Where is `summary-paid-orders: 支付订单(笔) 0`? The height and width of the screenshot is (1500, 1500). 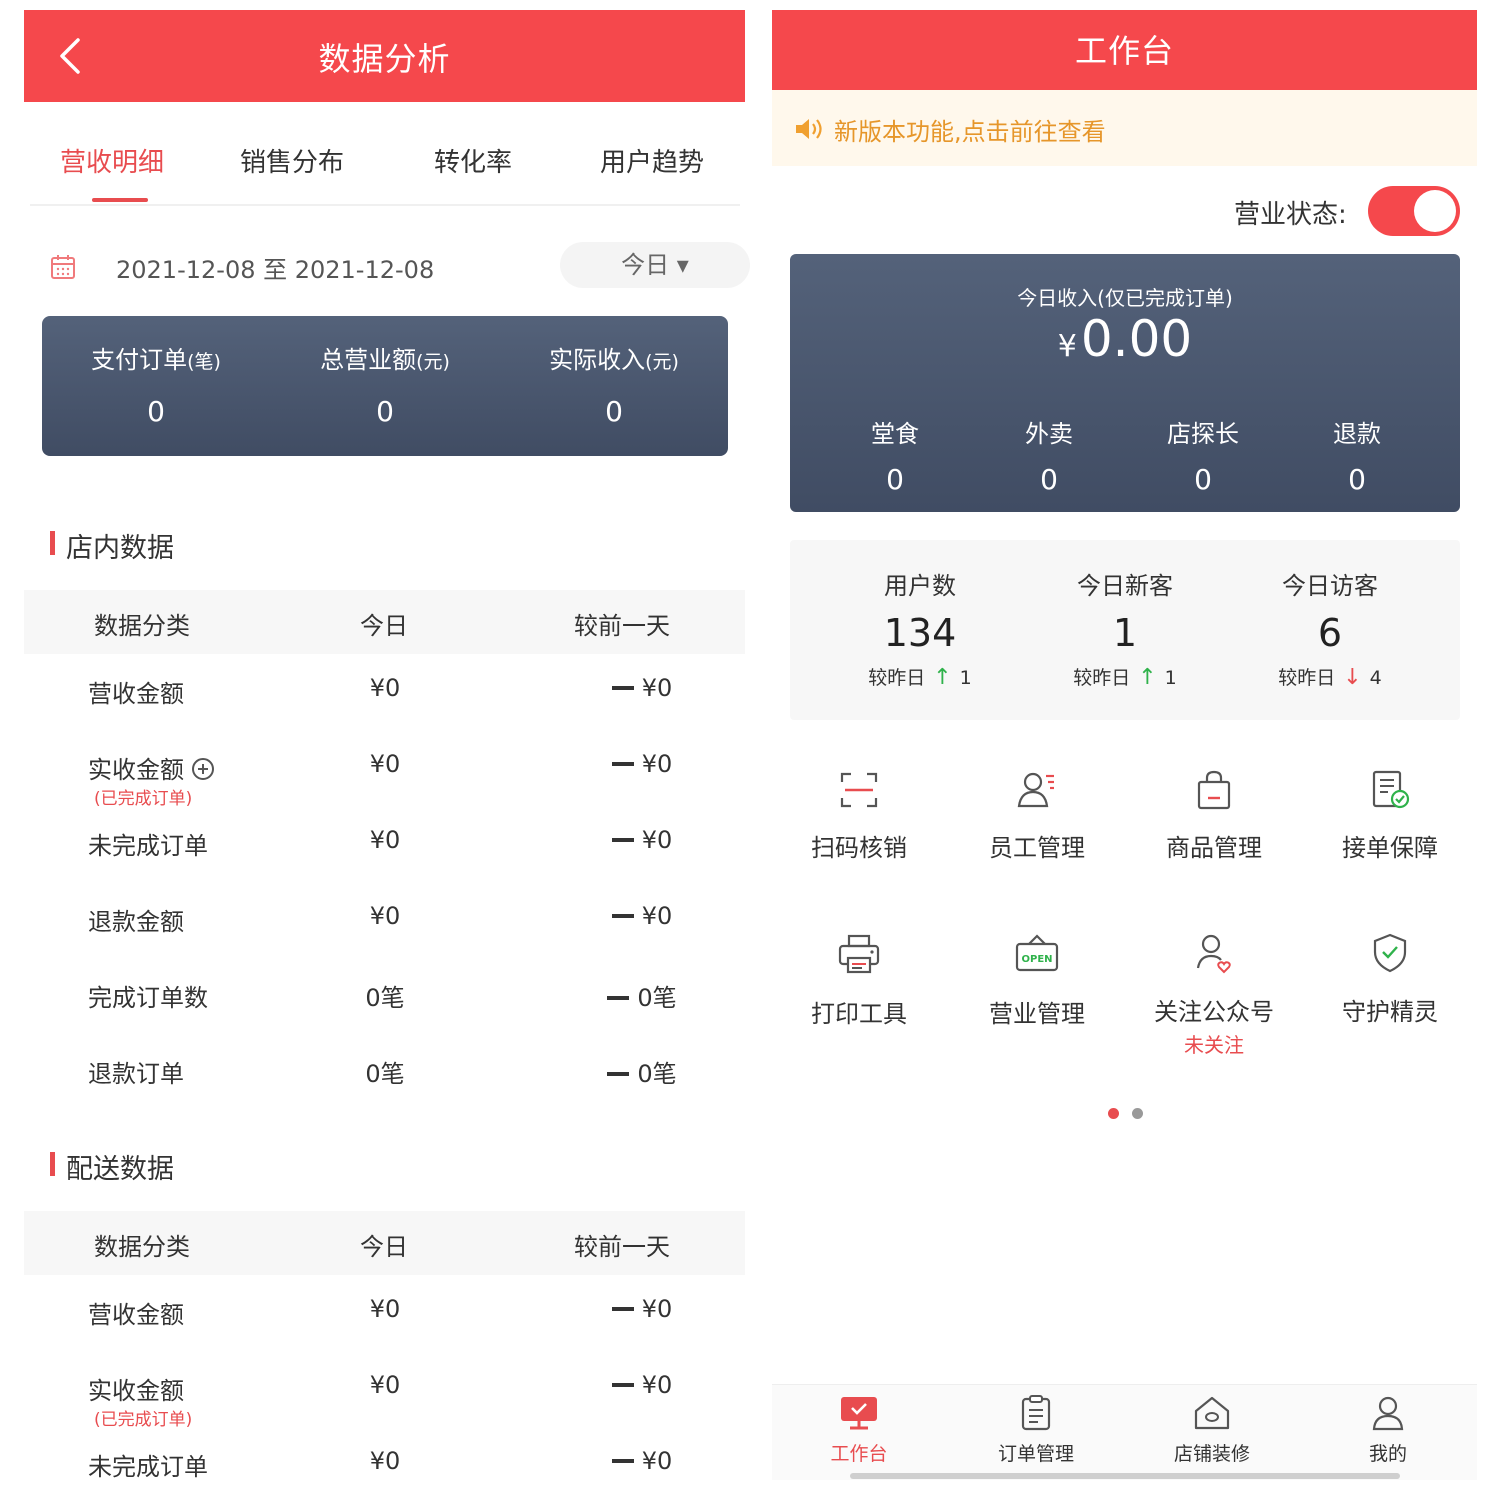 summary-paid-orders: 支付订单(笔) 0 is located at coordinates (156, 384).